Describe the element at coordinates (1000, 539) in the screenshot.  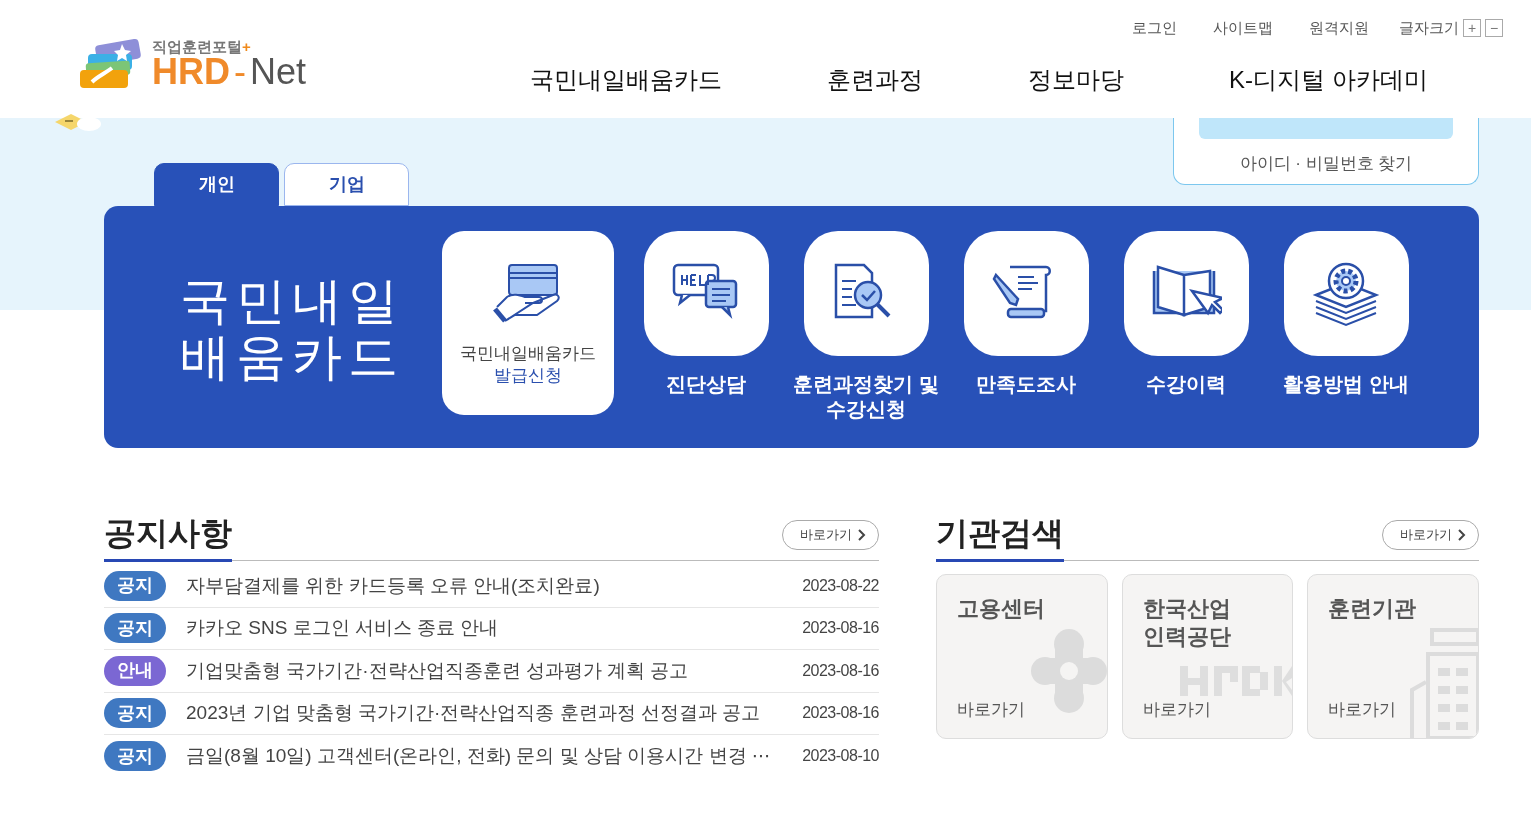
I see `section-title: 기관검색` at that location.